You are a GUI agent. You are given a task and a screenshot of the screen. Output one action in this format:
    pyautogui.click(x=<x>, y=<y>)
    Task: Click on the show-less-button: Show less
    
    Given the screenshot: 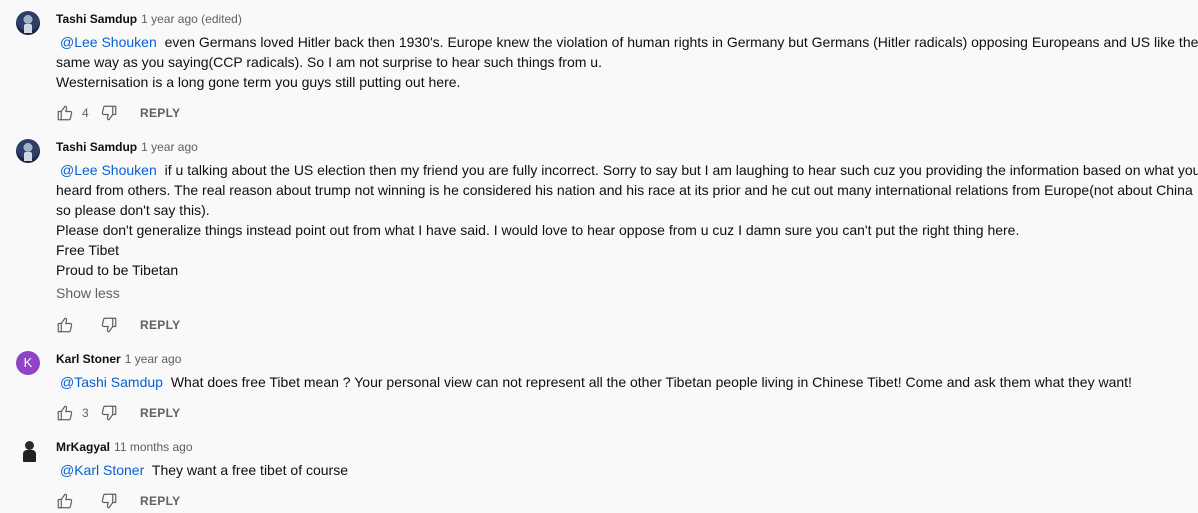 What is the action you would take?
    pyautogui.click(x=88, y=293)
    